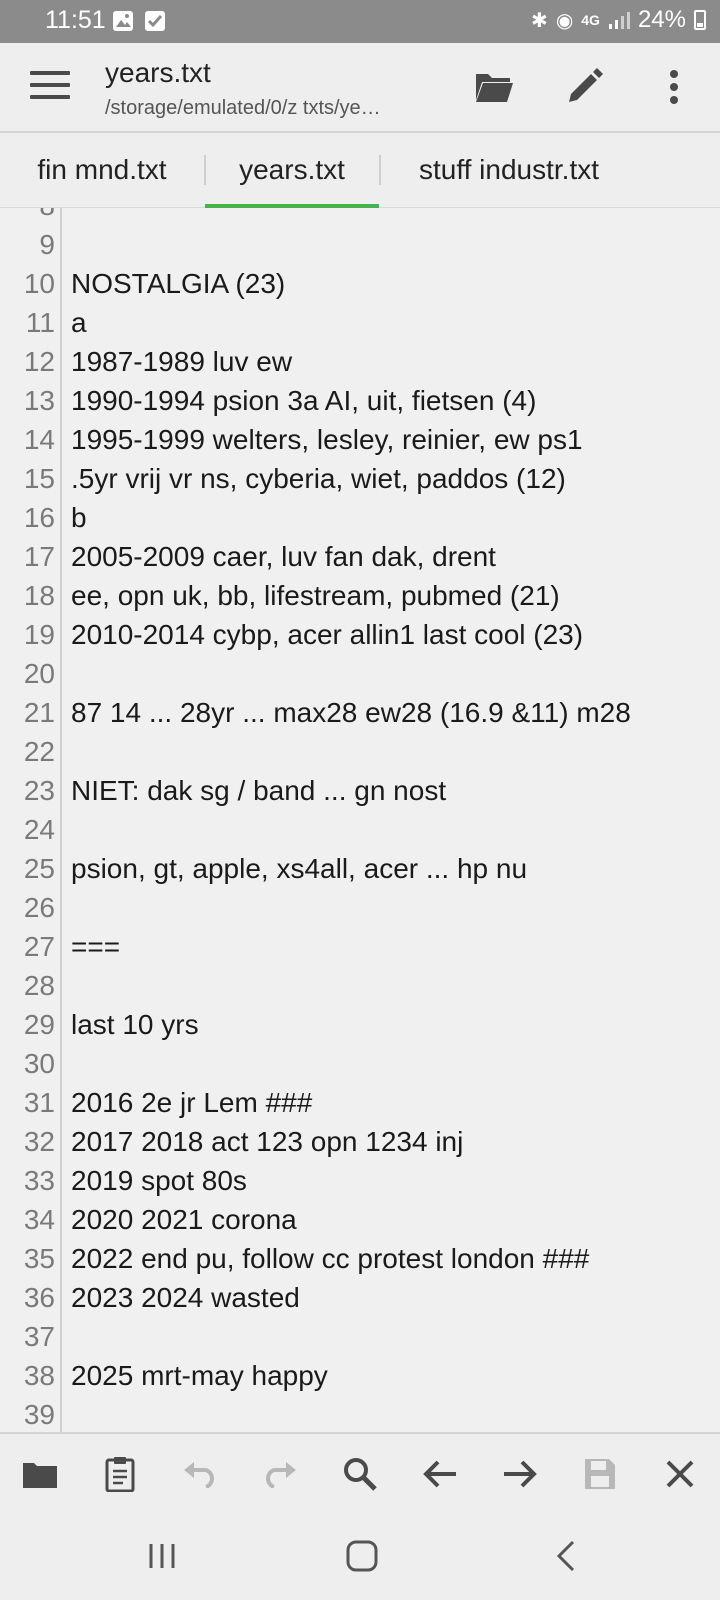 This screenshot has width=720, height=1600. Describe the element at coordinates (360, 1102) in the screenshot. I see `editor-line: 31 2016 2e jr Lem ###` at that location.